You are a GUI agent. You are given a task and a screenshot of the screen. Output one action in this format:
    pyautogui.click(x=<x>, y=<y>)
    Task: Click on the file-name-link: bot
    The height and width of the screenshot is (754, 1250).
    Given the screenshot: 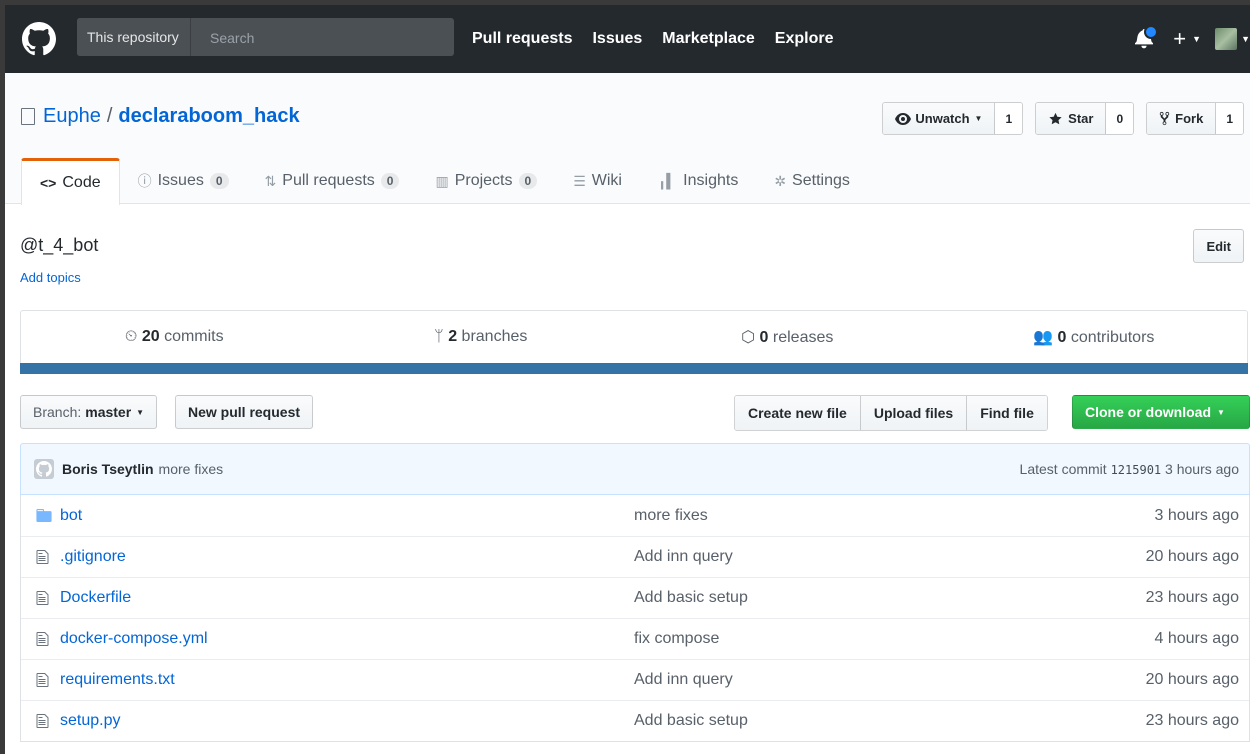 What is the action you would take?
    pyautogui.click(x=347, y=516)
    